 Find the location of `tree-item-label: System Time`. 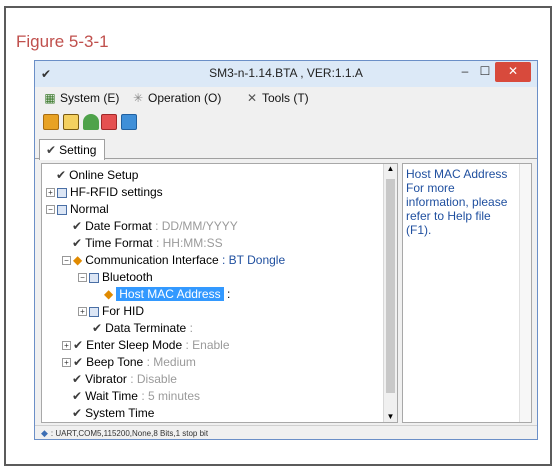

tree-item-label: System Time is located at coordinates (120, 413).